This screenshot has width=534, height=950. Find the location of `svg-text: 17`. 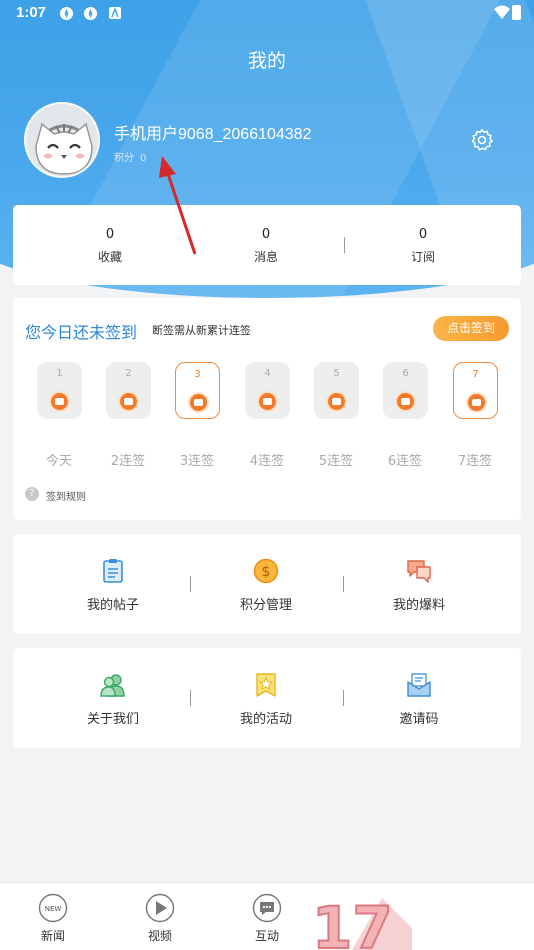

svg-text: 17 is located at coordinates (352, 922).